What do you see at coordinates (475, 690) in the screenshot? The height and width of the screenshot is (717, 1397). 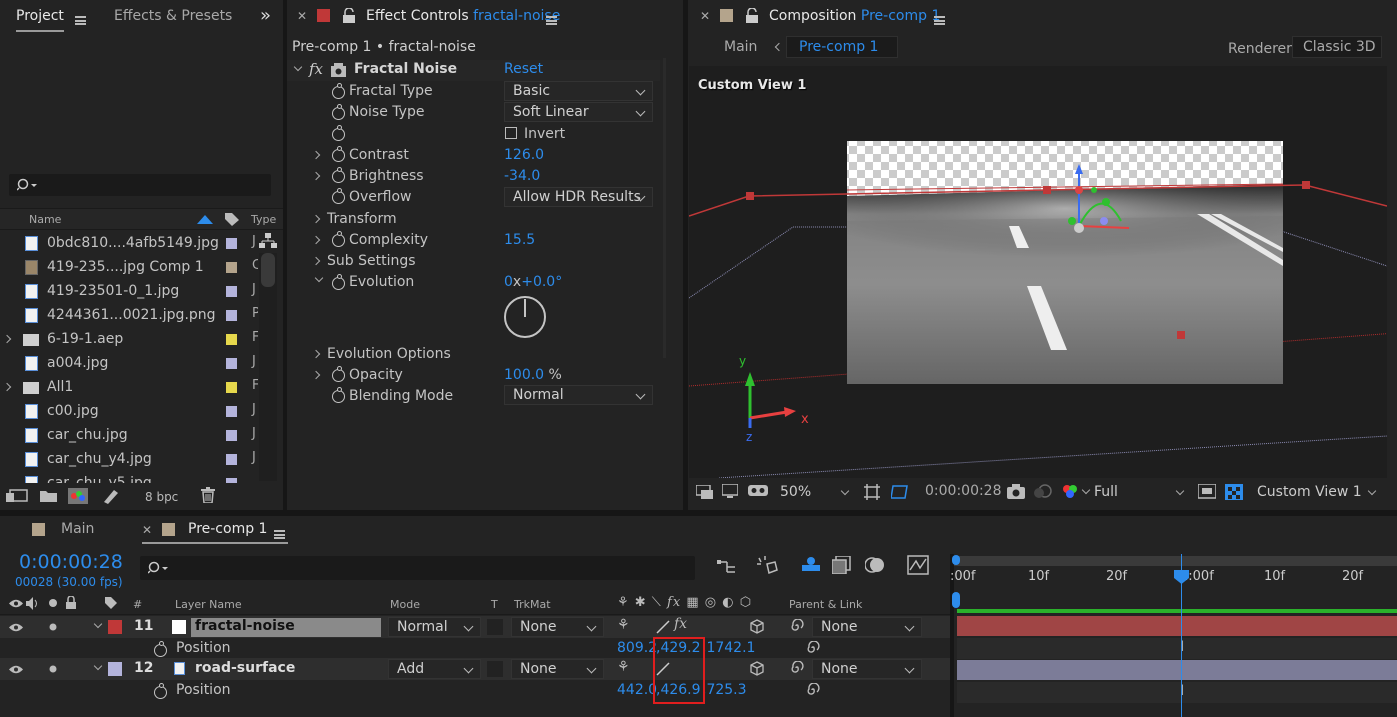 I see `property-row-position: Position 442.0 ,426.9 ,725.3` at bounding box center [475, 690].